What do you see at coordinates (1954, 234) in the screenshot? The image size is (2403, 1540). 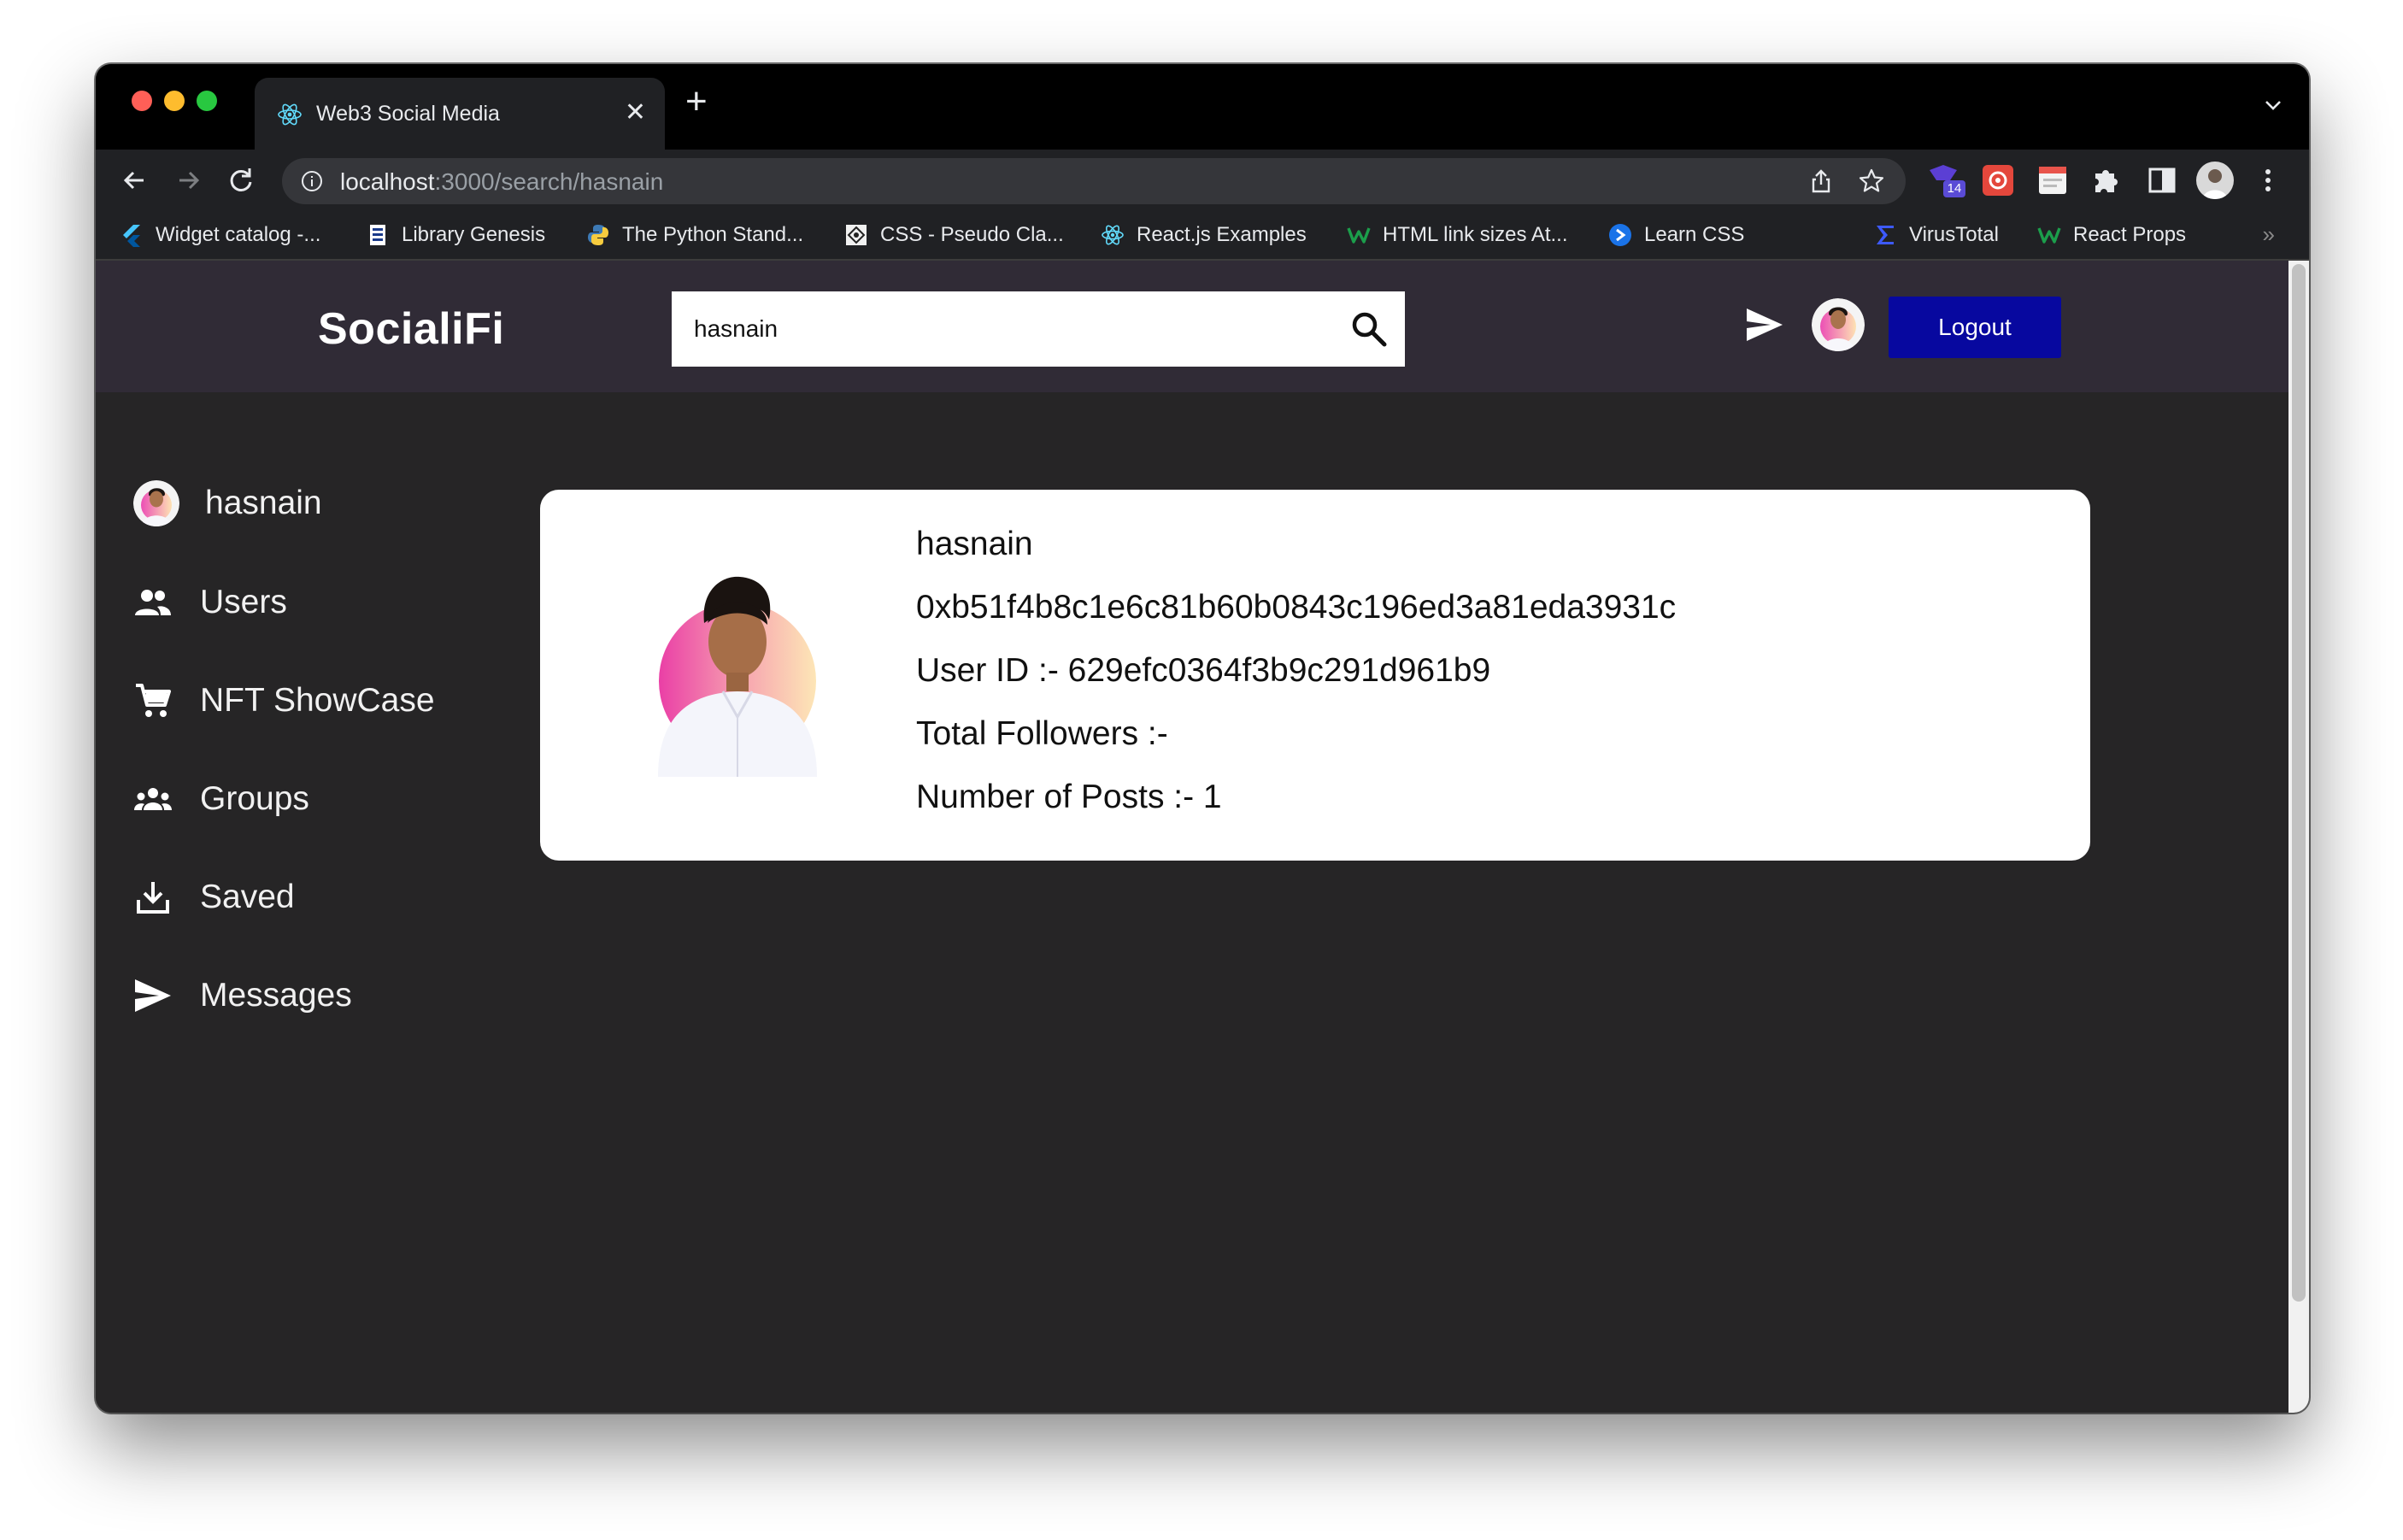 I see `bookmark-label: VirusTotal` at bounding box center [1954, 234].